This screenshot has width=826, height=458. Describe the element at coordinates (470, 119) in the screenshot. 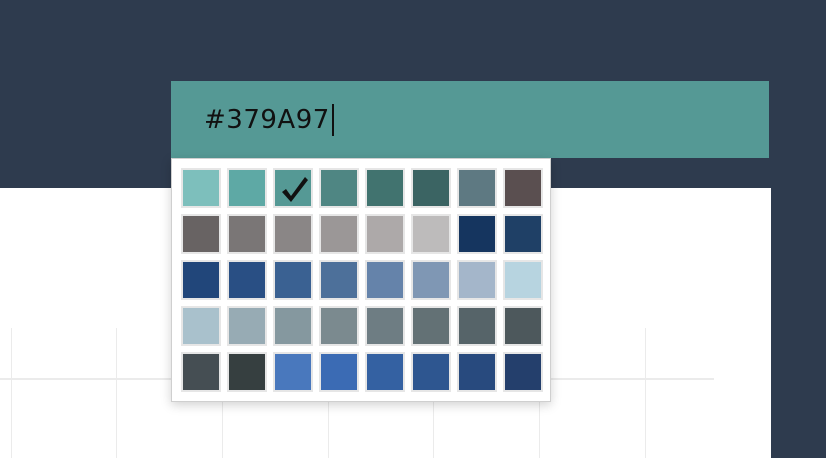

I see `color-hex-input: #379A97` at that location.